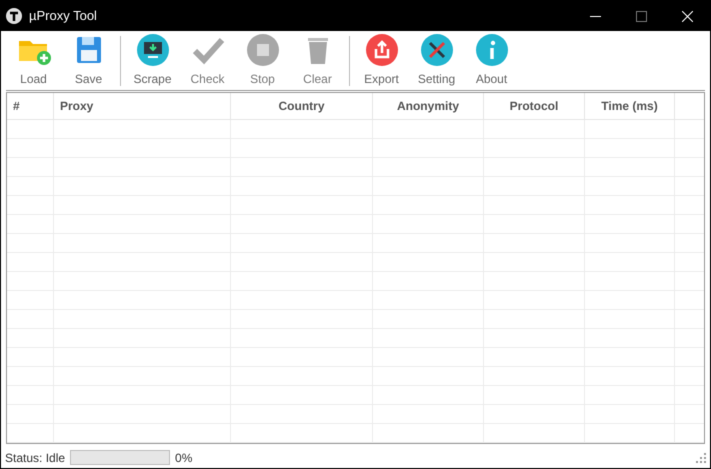 This screenshot has height=469, width=711. Describe the element at coordinates (142, 106) in the screenshot. I see `column-header: Proxy` at that location.